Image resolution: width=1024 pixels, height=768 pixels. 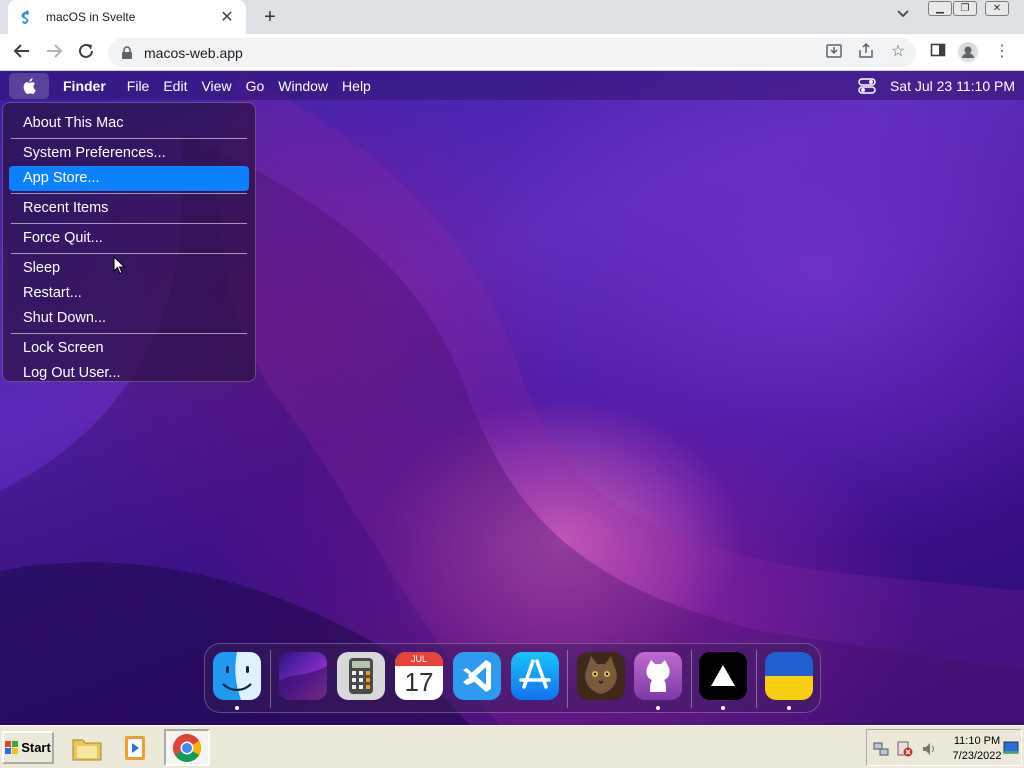 What do you see at coordinates (723, 676) in the screenshot?
I see `dock-vercel-icon` at bounding box center [723, 676].